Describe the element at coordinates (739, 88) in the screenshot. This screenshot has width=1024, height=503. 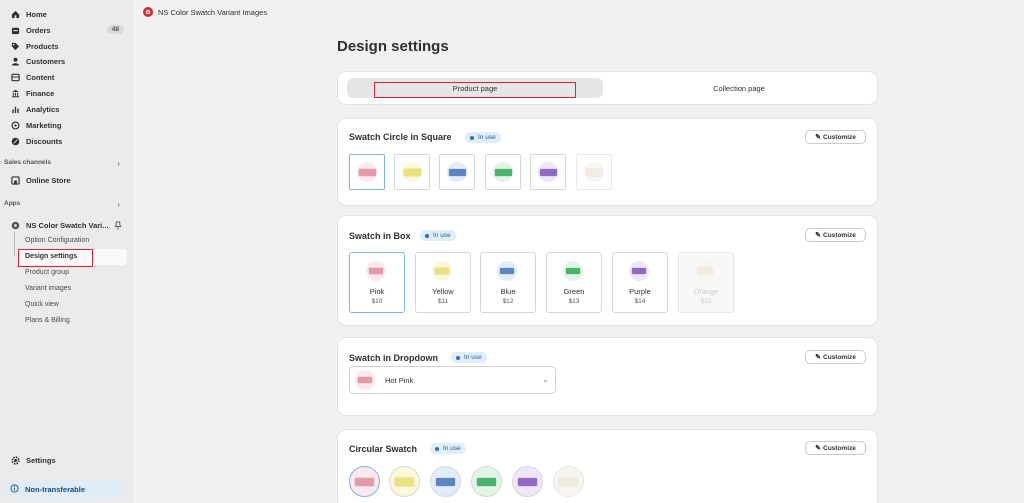
I see `tab-collection-page: Collection page` at that location.